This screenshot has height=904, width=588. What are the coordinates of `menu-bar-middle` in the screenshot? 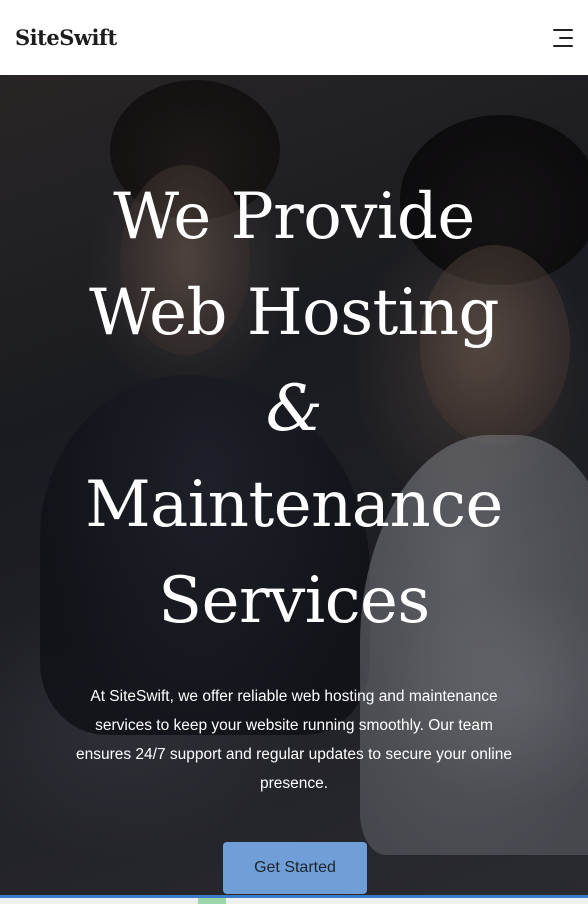 It's located at (566, 37).